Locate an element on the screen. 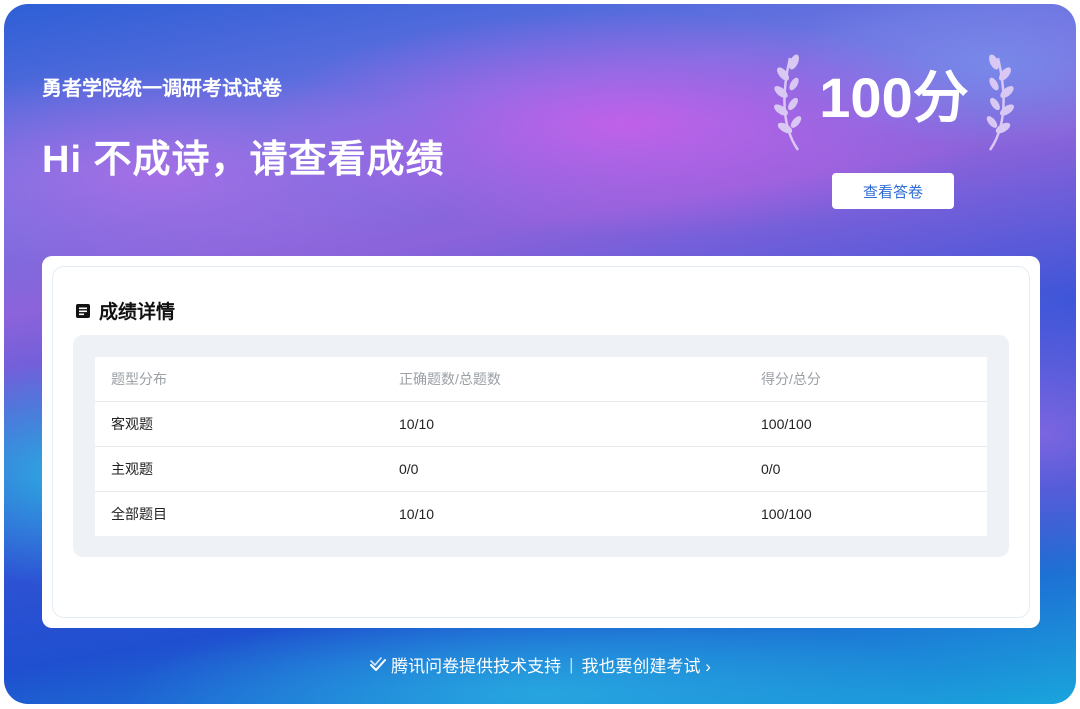 The image size is (1080, 709). table-cell: 全部题目 is located at coordinates (139, 514).